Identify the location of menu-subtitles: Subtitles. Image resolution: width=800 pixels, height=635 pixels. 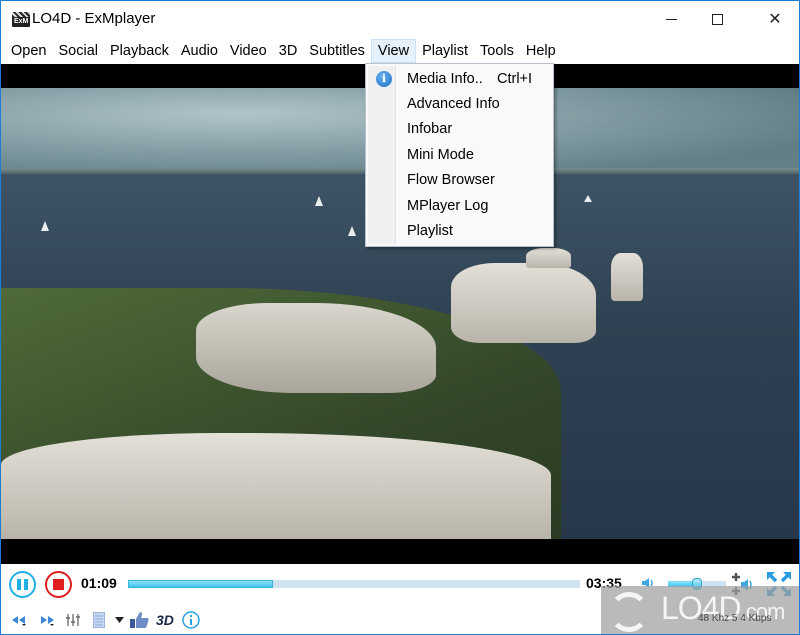
(337, 51).